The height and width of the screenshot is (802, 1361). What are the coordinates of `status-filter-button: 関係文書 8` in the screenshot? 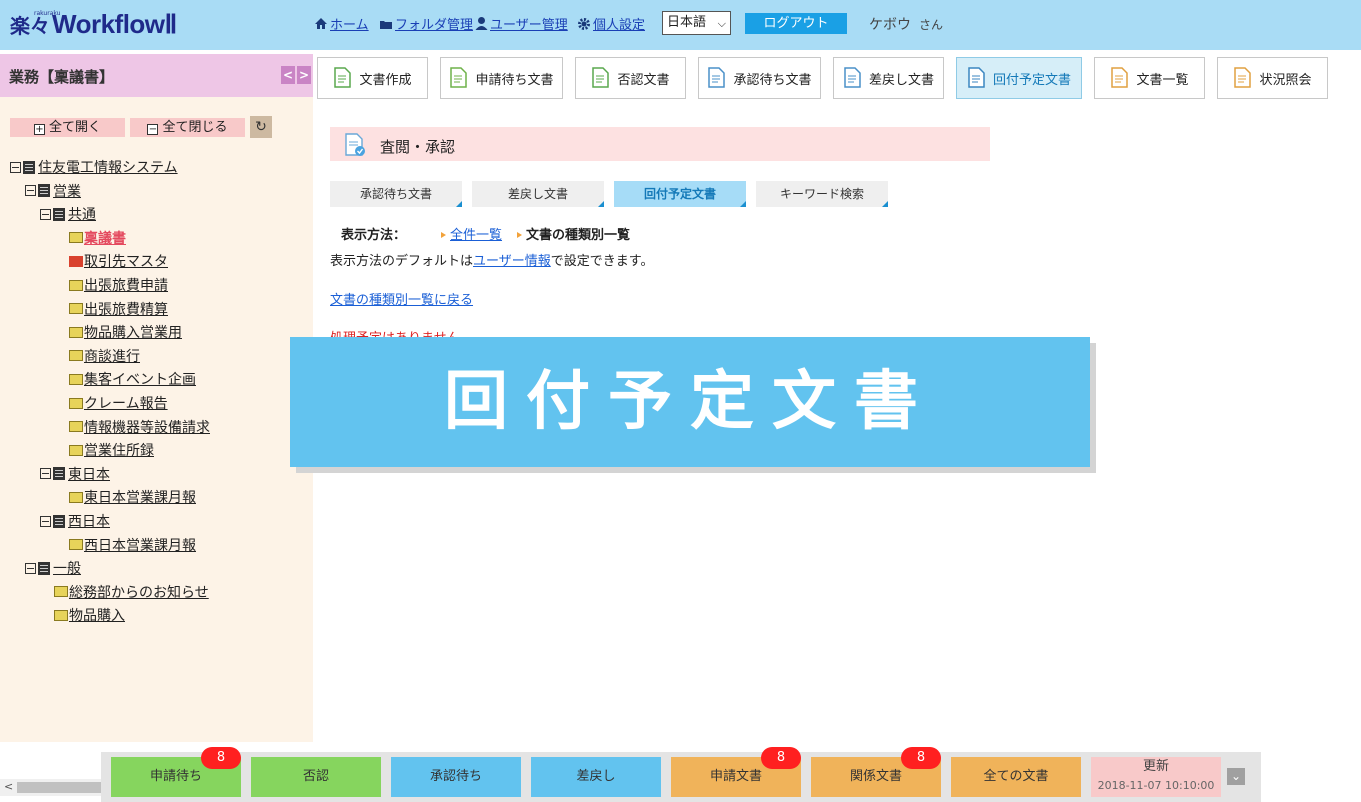 It's located at (876, 772).